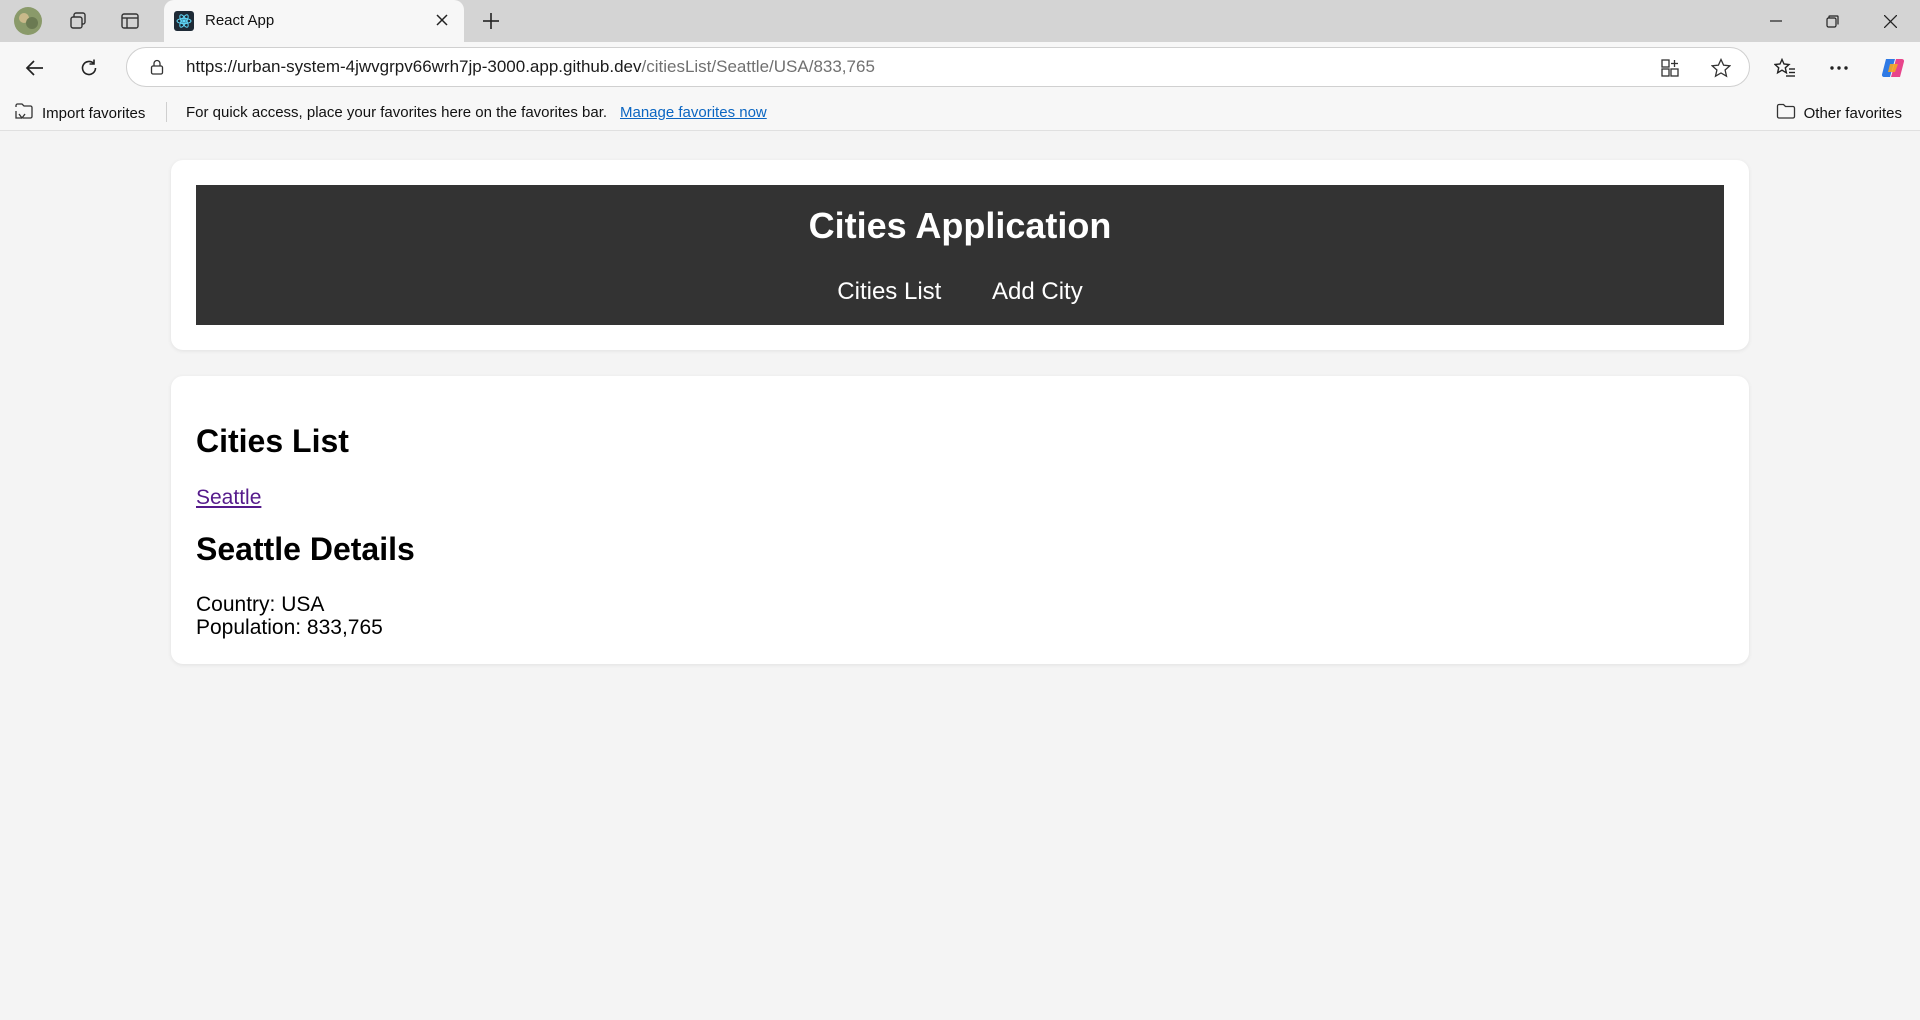 The width and height of the screenshot is (1920, 1020). Describe the element at coordinates (314, 21) in the screenshot. I see `active-tab: React App` at that location.